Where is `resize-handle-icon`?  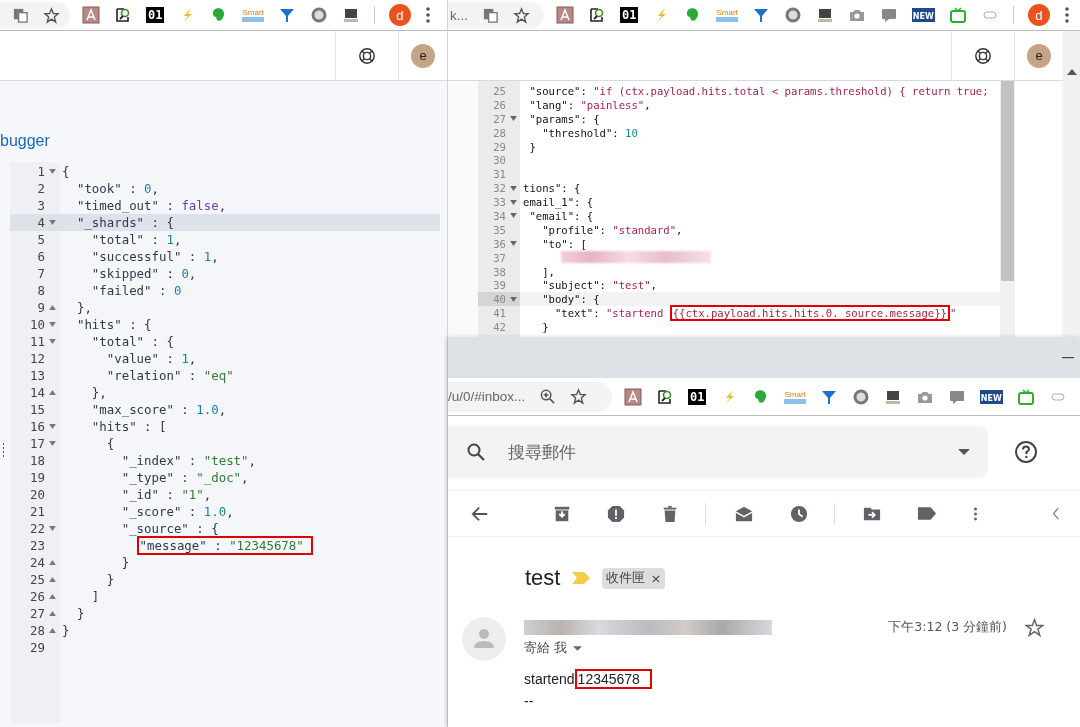 resize-handle-icon is located at coordinates (3, 450).